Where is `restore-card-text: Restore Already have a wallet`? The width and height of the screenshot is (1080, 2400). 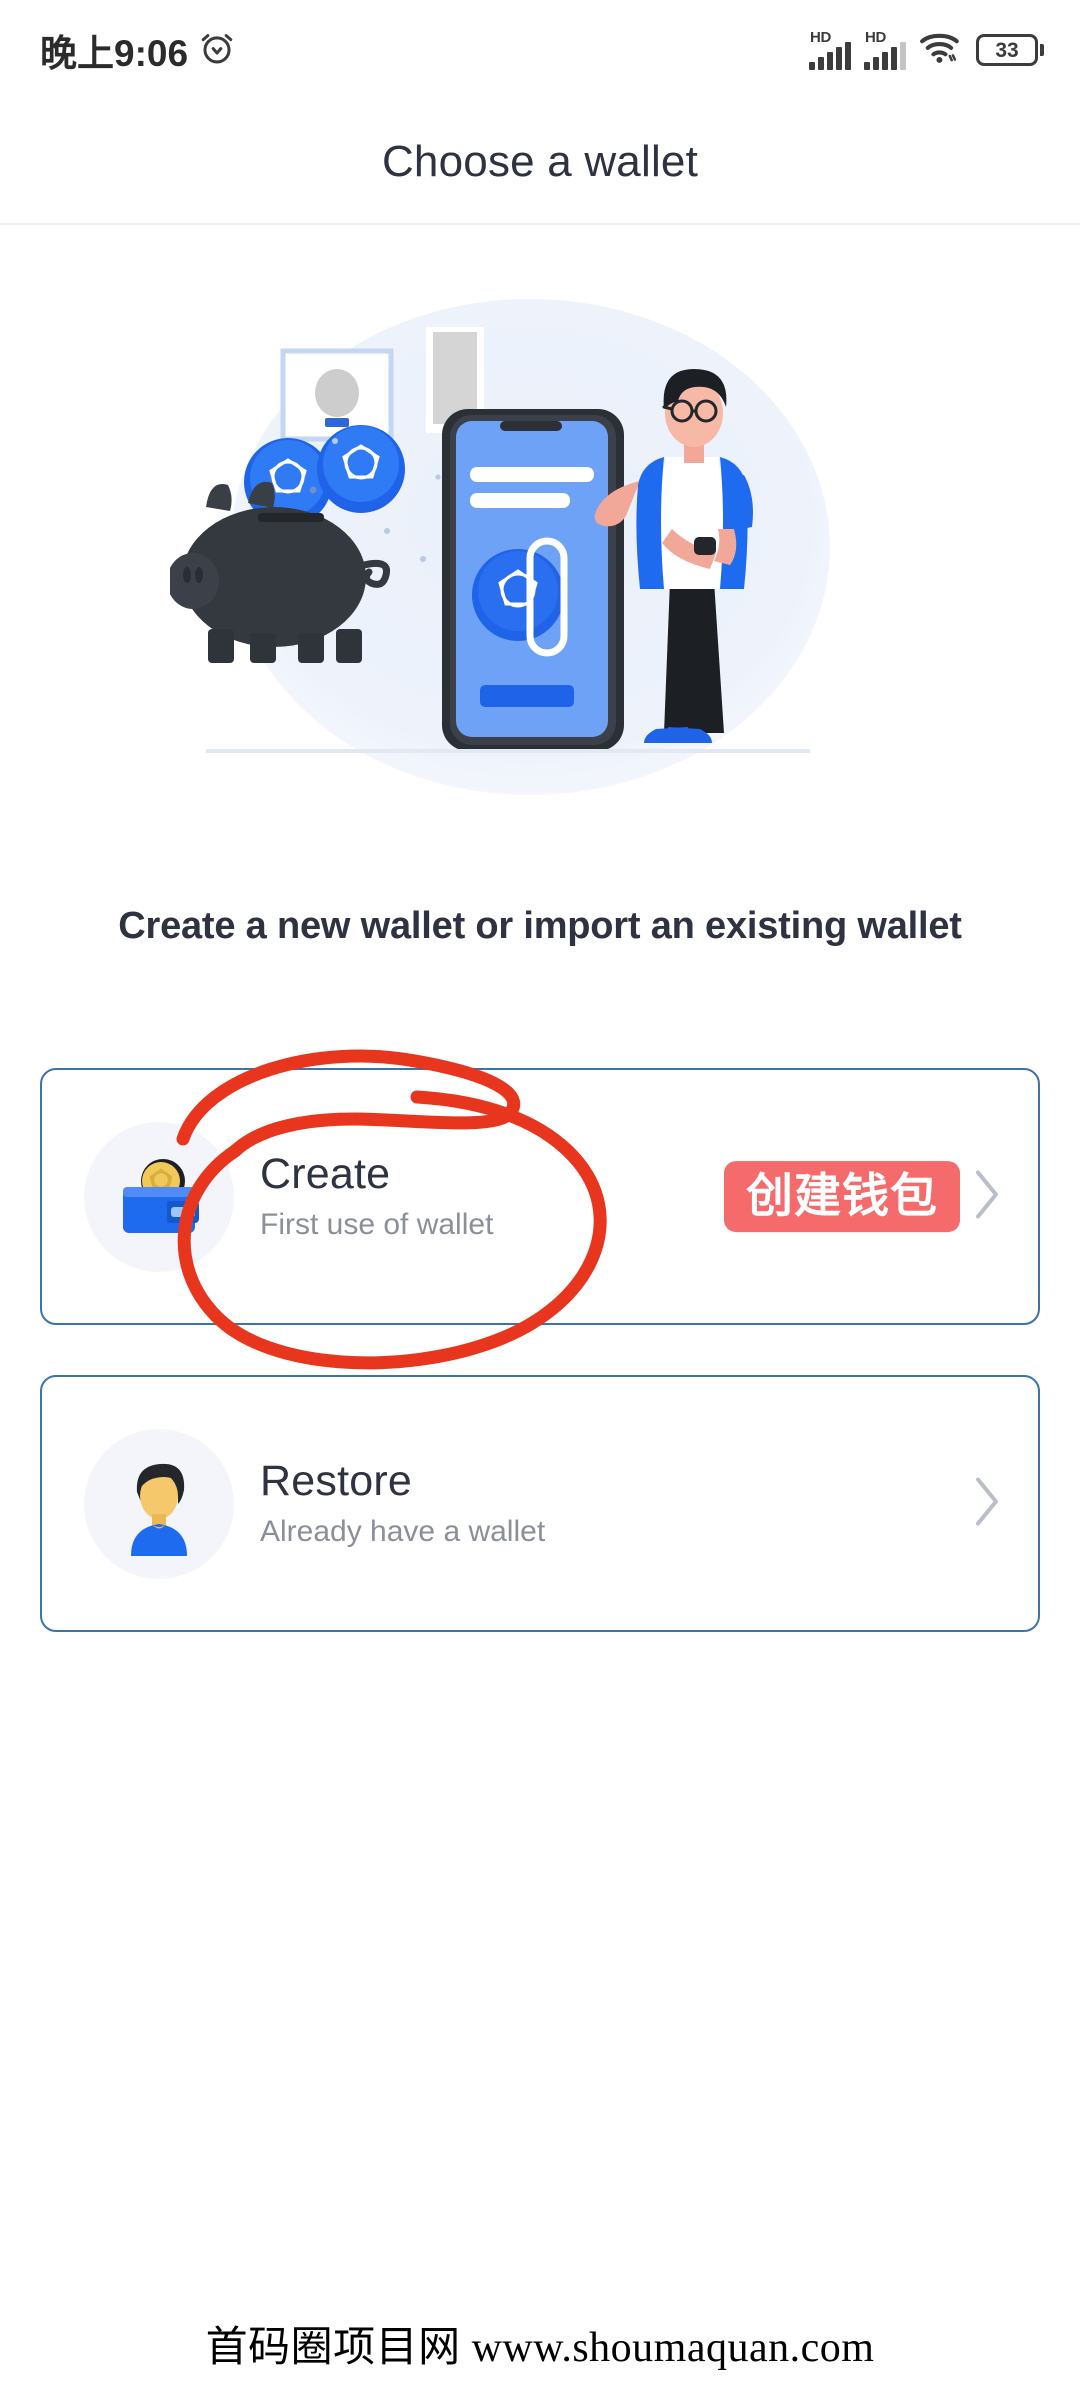
restore-card-text: Restore Already have a wallet is located at coordinates (632, 1503).